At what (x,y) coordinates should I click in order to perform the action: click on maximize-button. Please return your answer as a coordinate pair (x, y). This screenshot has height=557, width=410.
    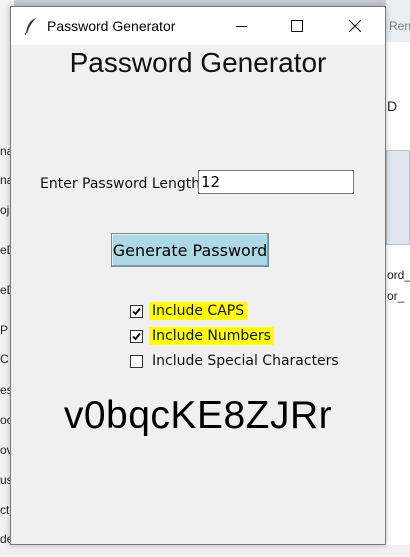
    Looking at the image, I should click on (297, 26).